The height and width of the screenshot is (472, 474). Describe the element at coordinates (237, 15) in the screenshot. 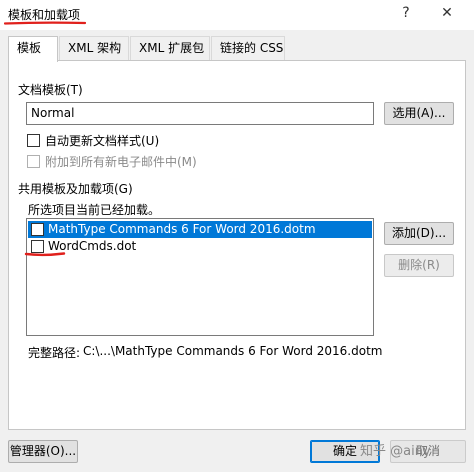

I see `title-bar: 模板和加载项 ? ✕` at that location.